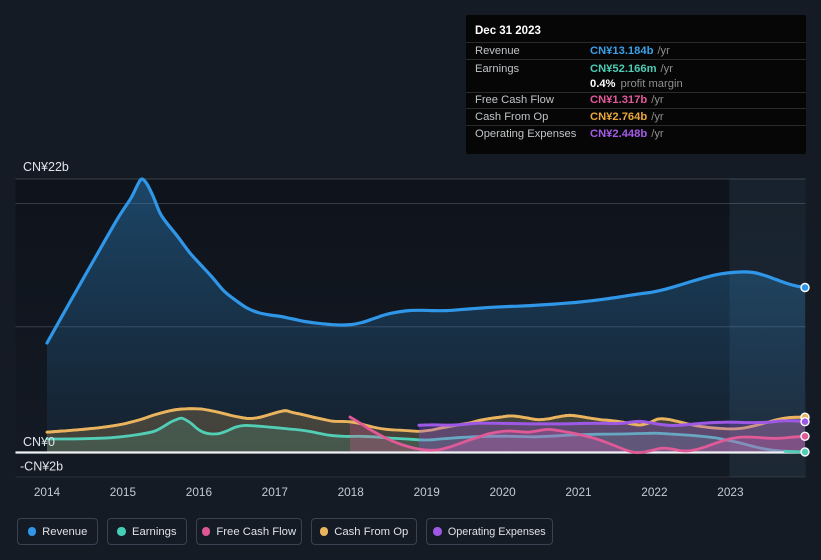 Image resolution: width=821 pixels, height=560 pixels. I want to click on svg-text: 2016, so click(199, 492).